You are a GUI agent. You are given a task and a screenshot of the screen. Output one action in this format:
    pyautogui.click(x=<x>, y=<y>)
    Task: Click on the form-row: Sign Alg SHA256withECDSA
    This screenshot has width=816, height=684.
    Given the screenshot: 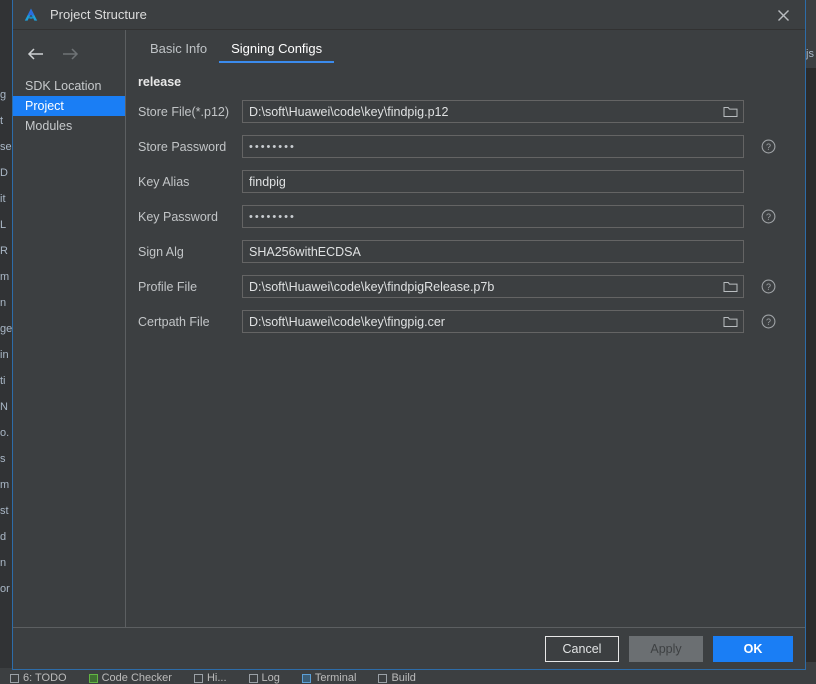 What is the action you would take?
    pyautogui.click(x=471, y=251)
    